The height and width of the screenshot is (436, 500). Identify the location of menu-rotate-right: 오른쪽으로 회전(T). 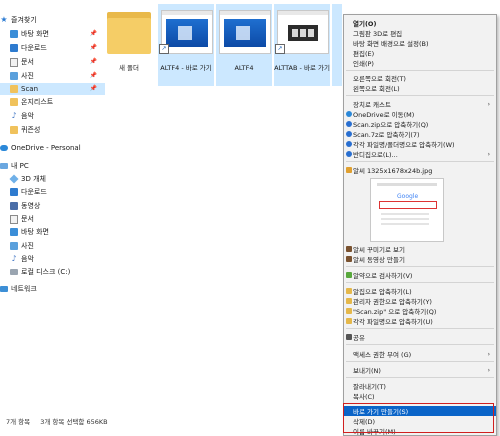
(420, 78).